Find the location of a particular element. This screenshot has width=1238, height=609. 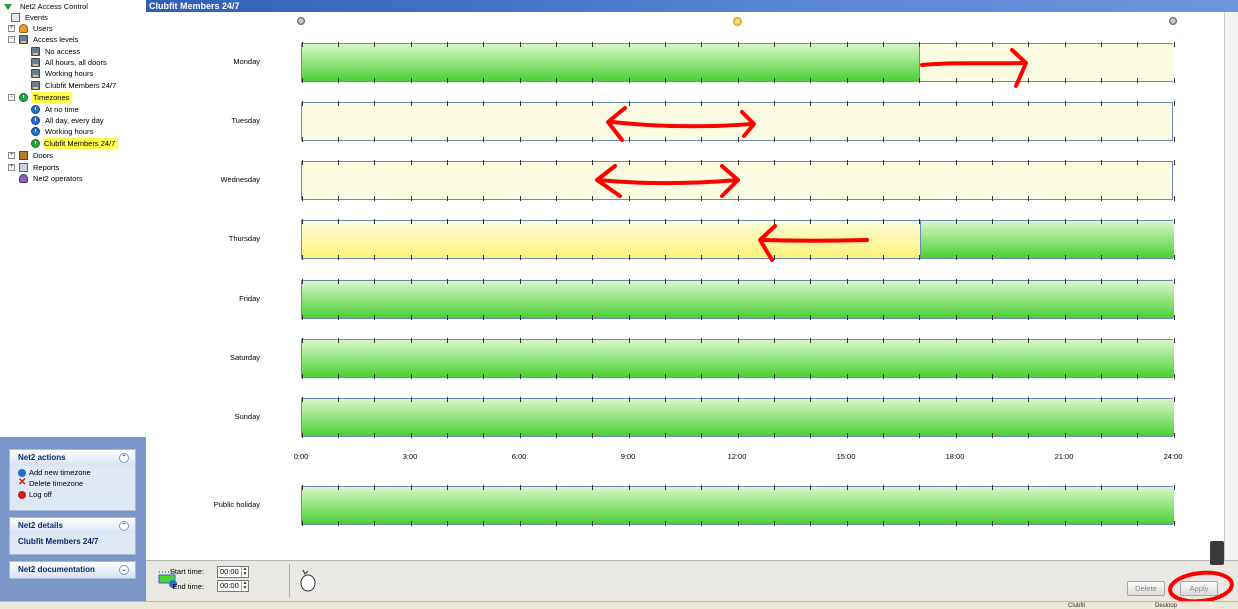

tree-item-timezones: − Timezones is located at coordinates (58, 97).